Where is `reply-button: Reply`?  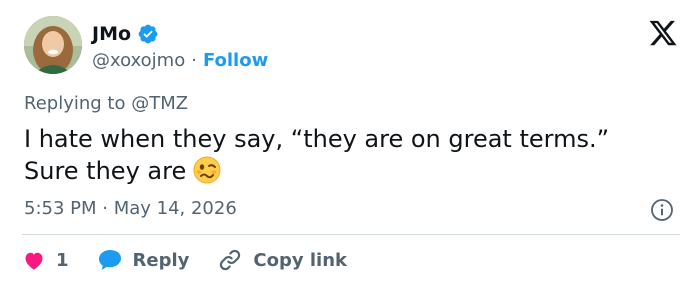
reply-button: Reply is located at coordinates (143, 260).